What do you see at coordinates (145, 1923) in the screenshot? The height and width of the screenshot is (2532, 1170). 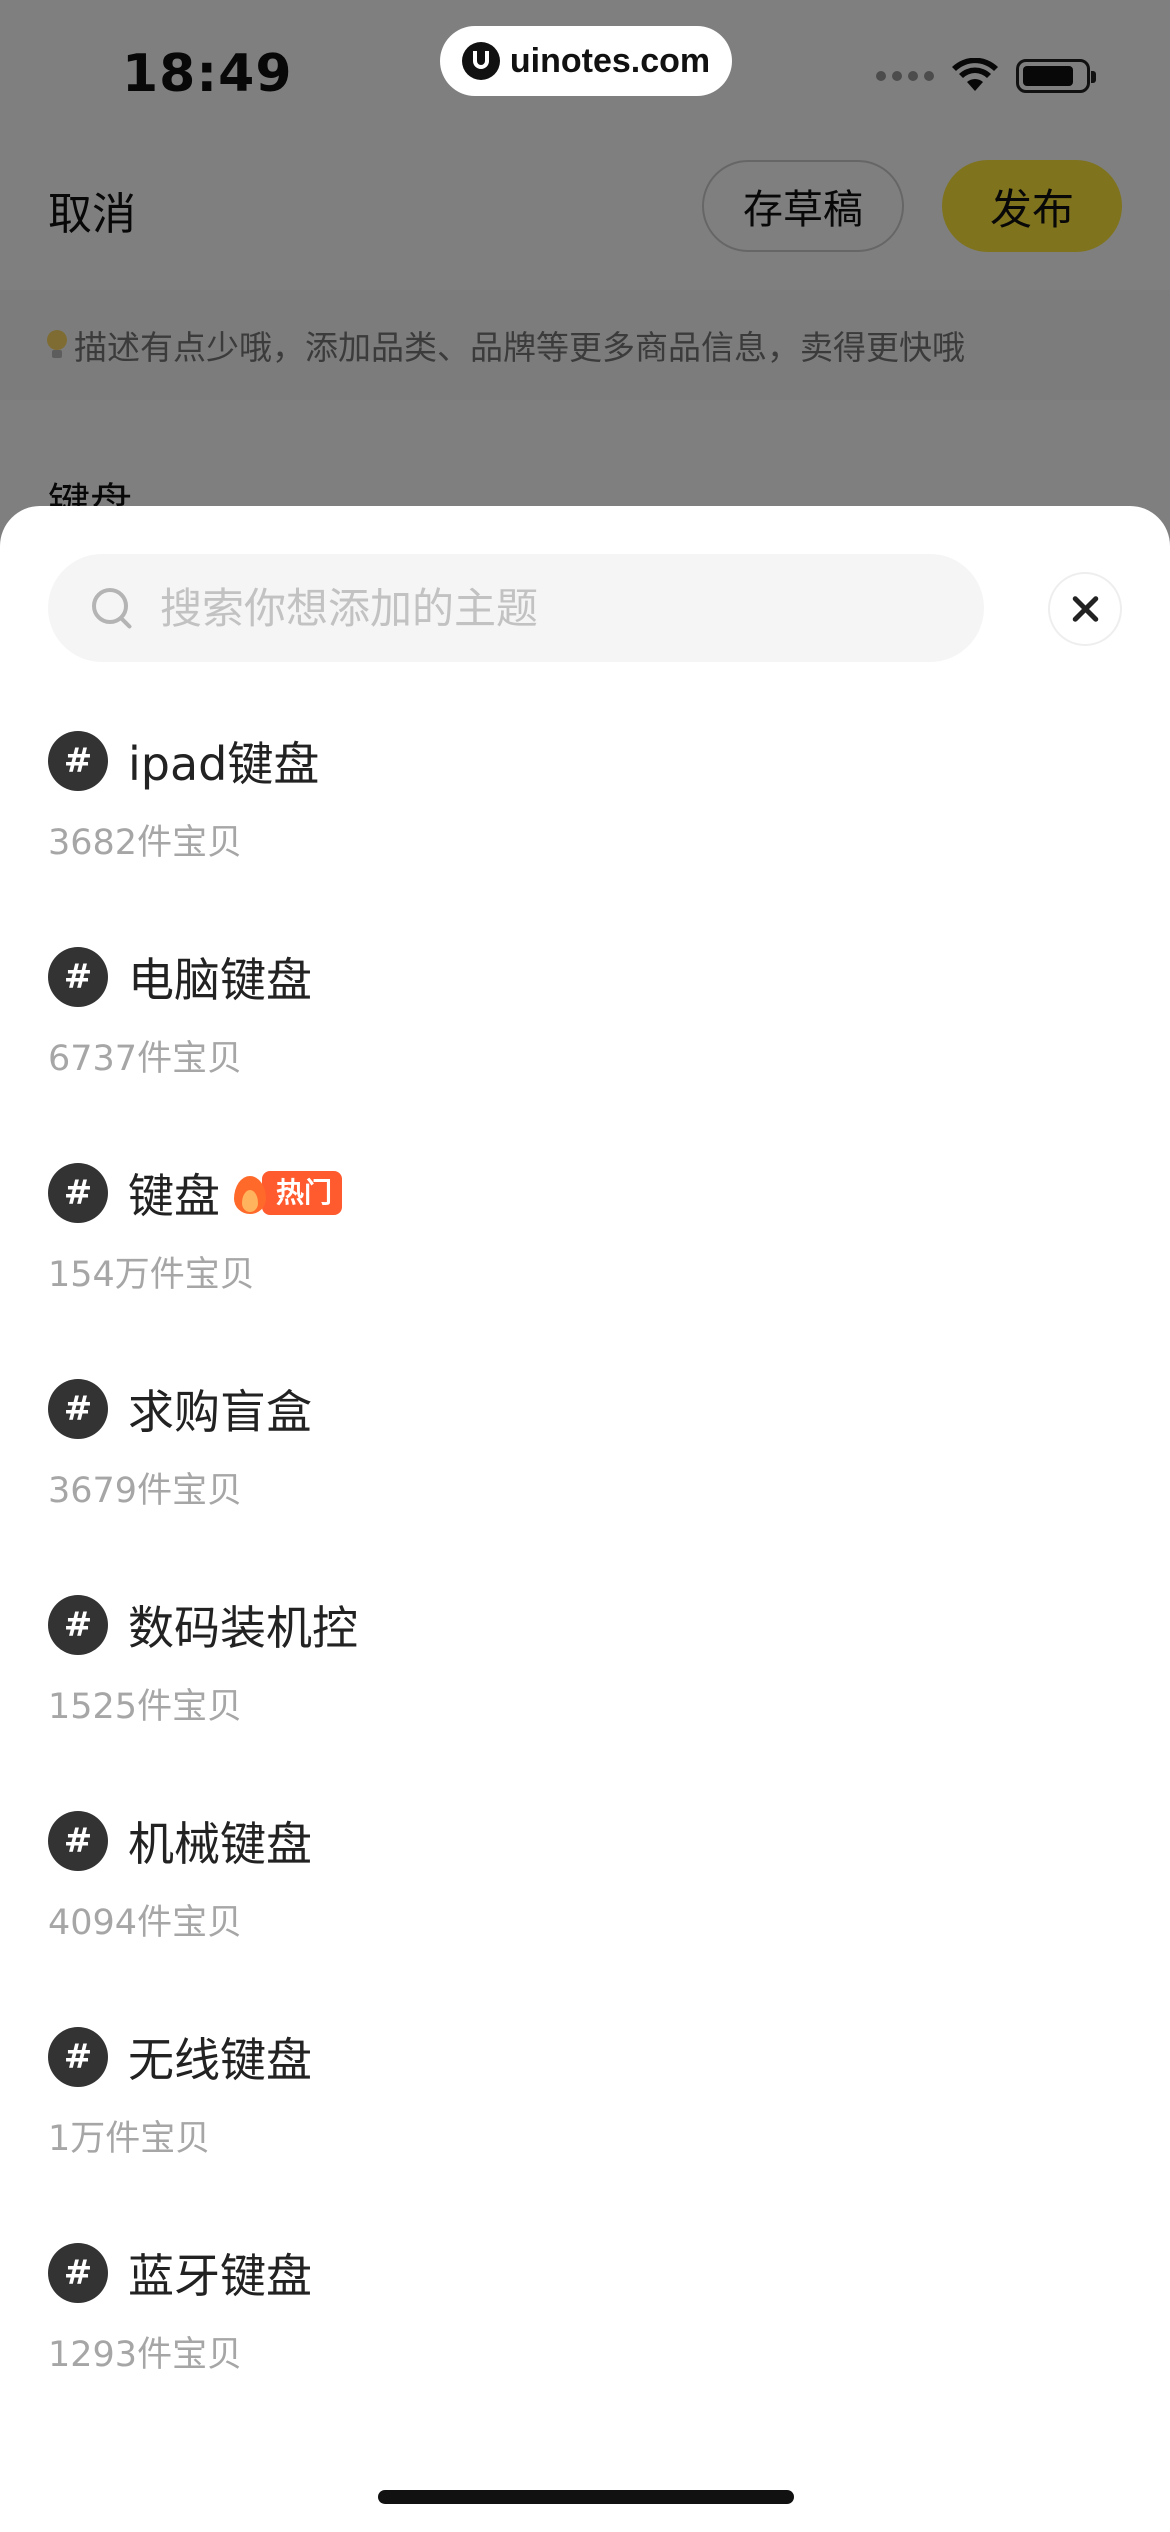 I see `topic-count: 4094件宝贝` at bounding box center [145, 1923].